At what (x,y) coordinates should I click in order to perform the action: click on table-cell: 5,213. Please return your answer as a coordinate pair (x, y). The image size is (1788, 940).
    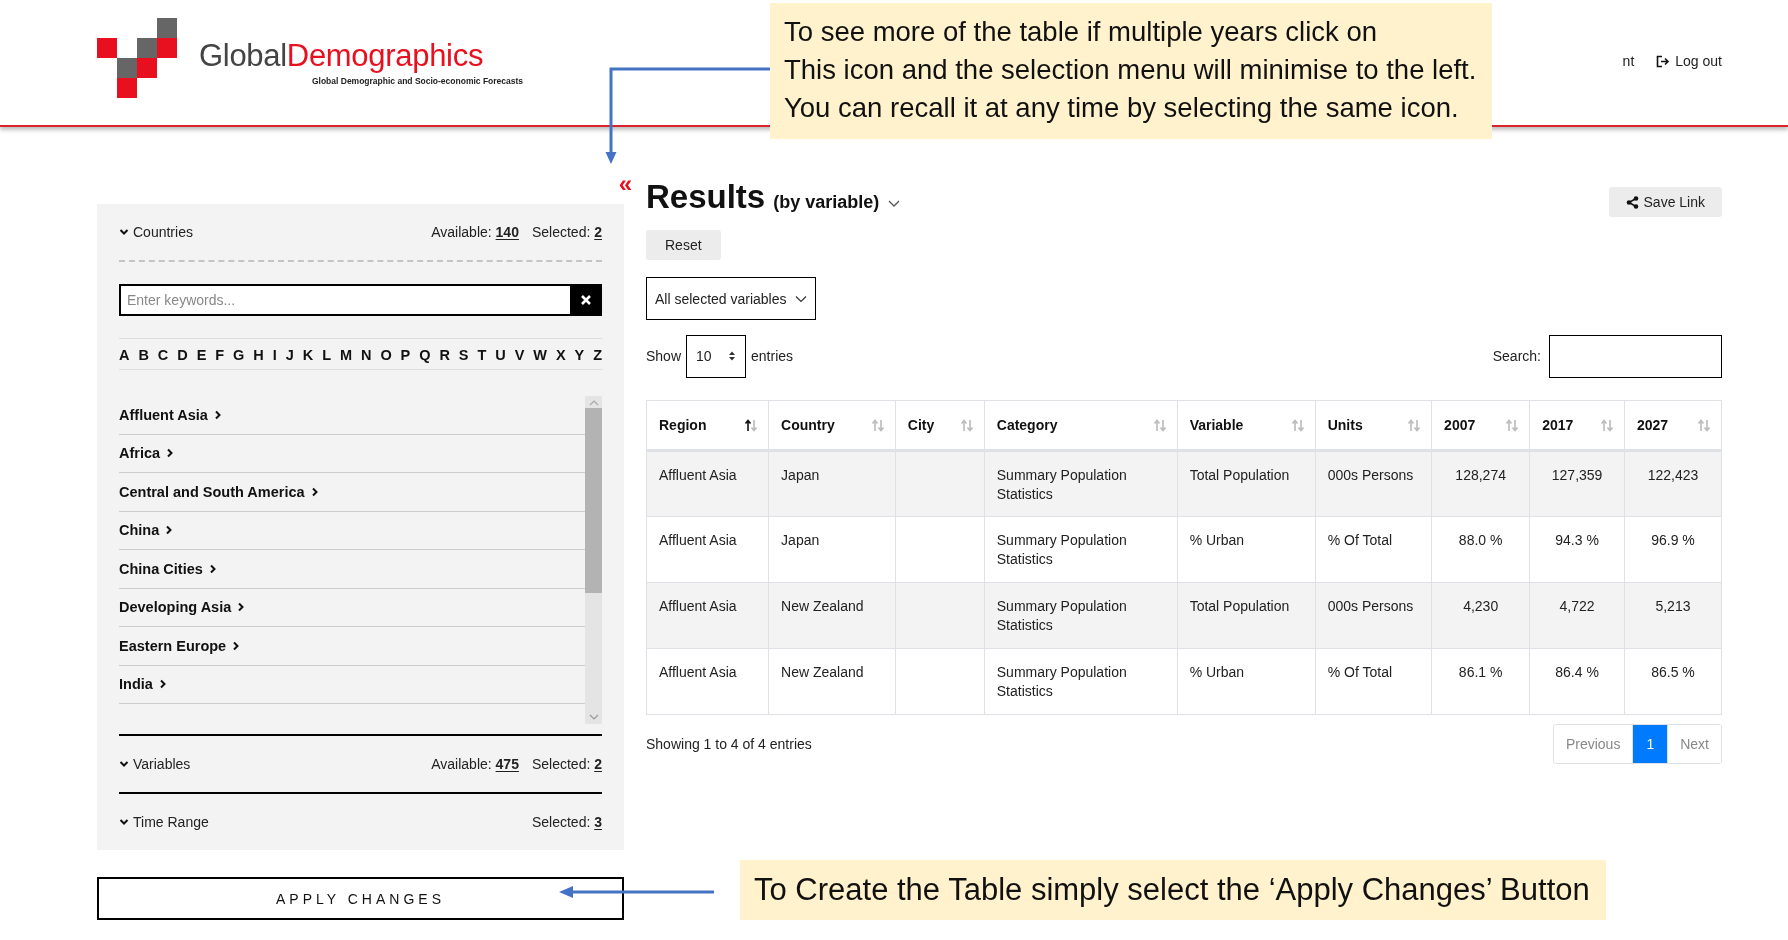
    Looking at the image, I should click on (1673, 615).